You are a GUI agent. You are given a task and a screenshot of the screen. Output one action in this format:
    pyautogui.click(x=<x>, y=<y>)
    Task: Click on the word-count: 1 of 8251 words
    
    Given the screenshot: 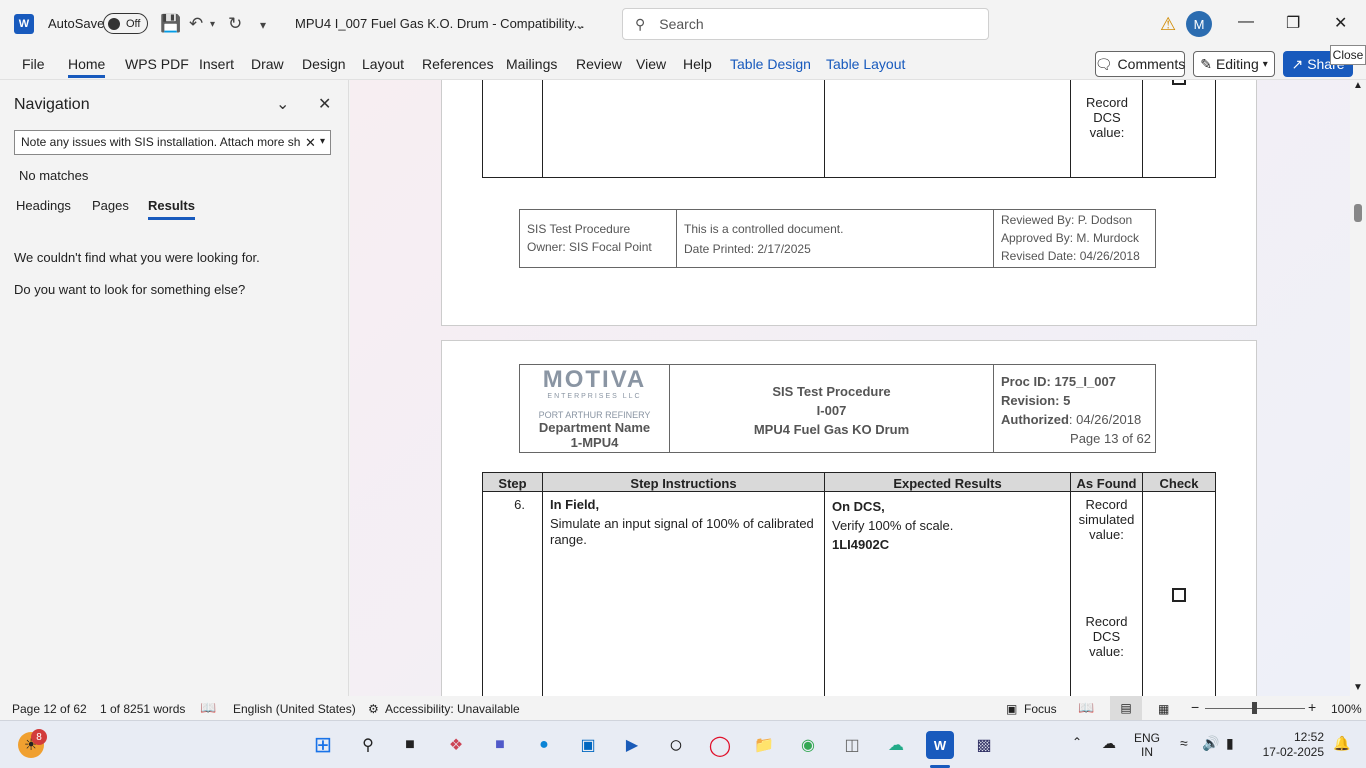 What is the action you would take?
    pyautogui.click(x=142, y=709)
    